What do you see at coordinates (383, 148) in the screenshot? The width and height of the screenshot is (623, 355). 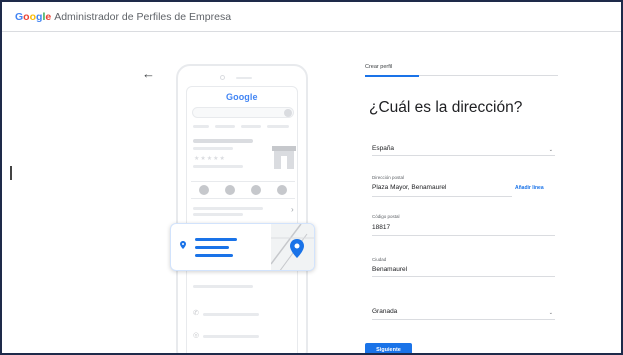 I see `country-value: España` at bounding box center [383, 148].